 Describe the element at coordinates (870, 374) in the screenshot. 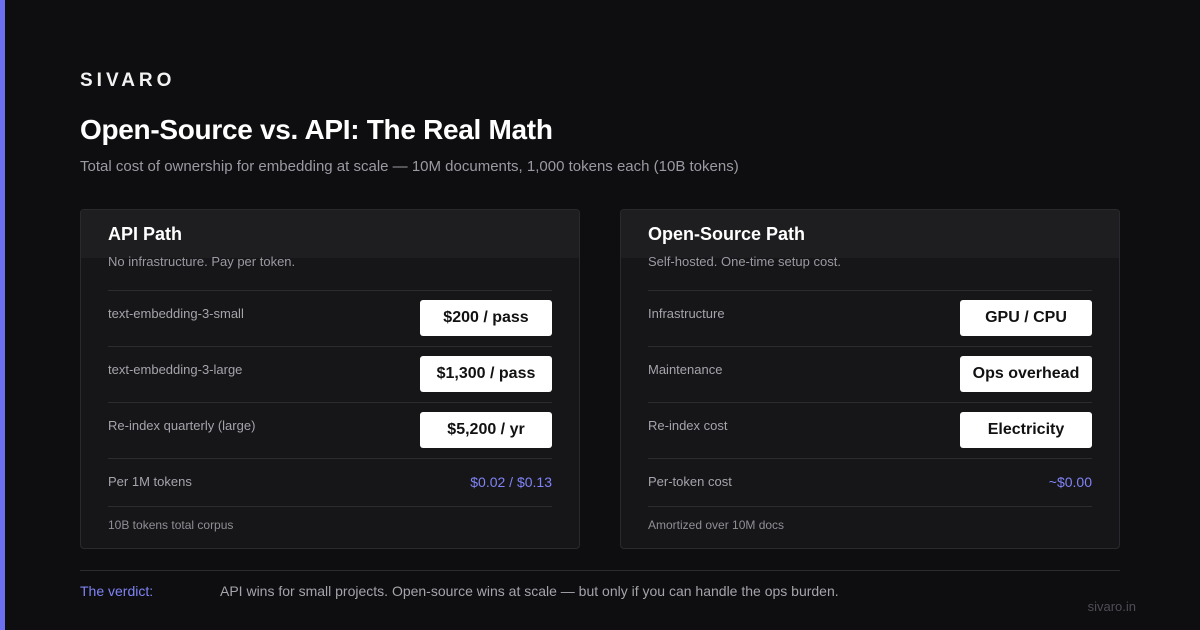

I see `cost-row: Maintenance Ops overhead` at that location.